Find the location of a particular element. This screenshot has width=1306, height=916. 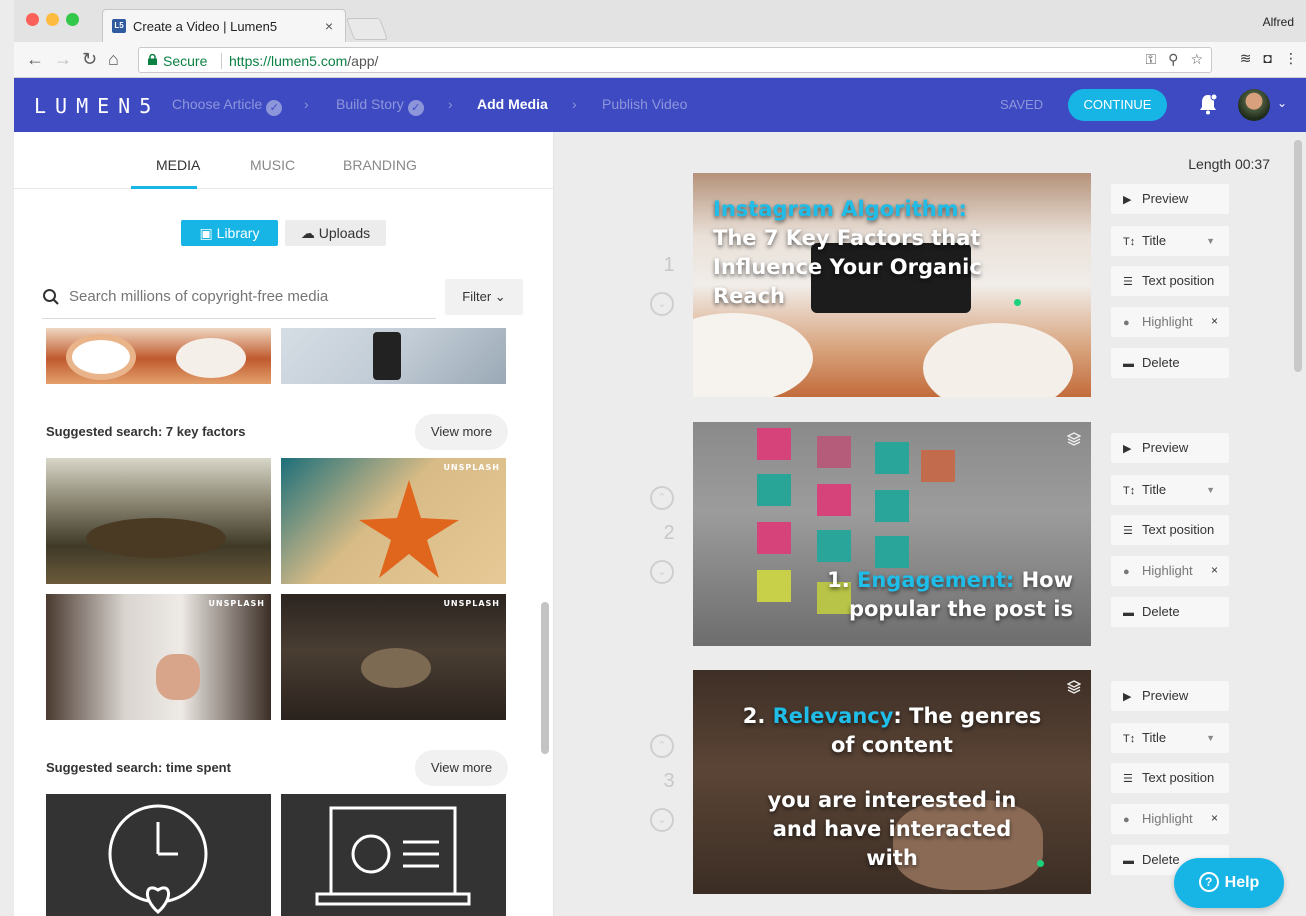

bookmark-star-icon: ☆ is located at coordinates (1196, 59).